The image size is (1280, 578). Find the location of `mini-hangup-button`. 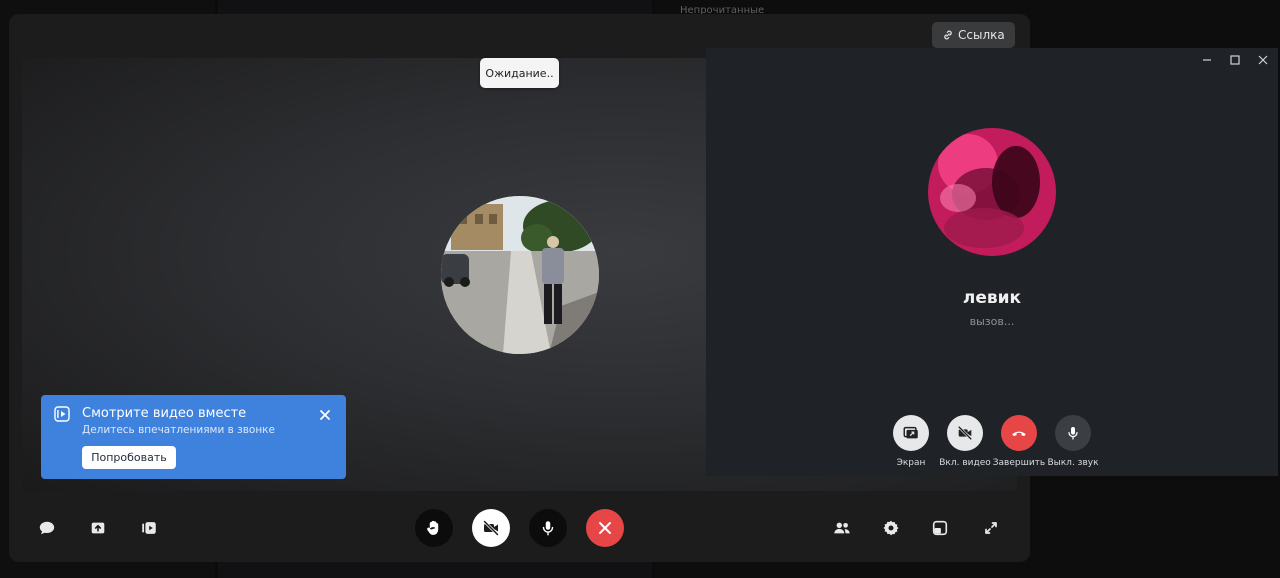

mini-hangup-button is located at coordinates (1019, 433).